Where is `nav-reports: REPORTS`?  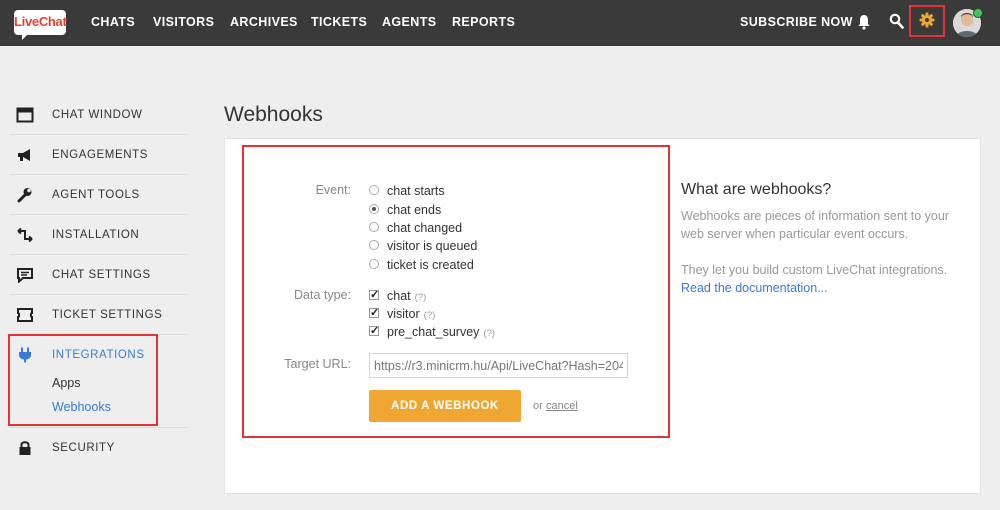
nav-reports: REPORTS is located at coordinates (483, 23).